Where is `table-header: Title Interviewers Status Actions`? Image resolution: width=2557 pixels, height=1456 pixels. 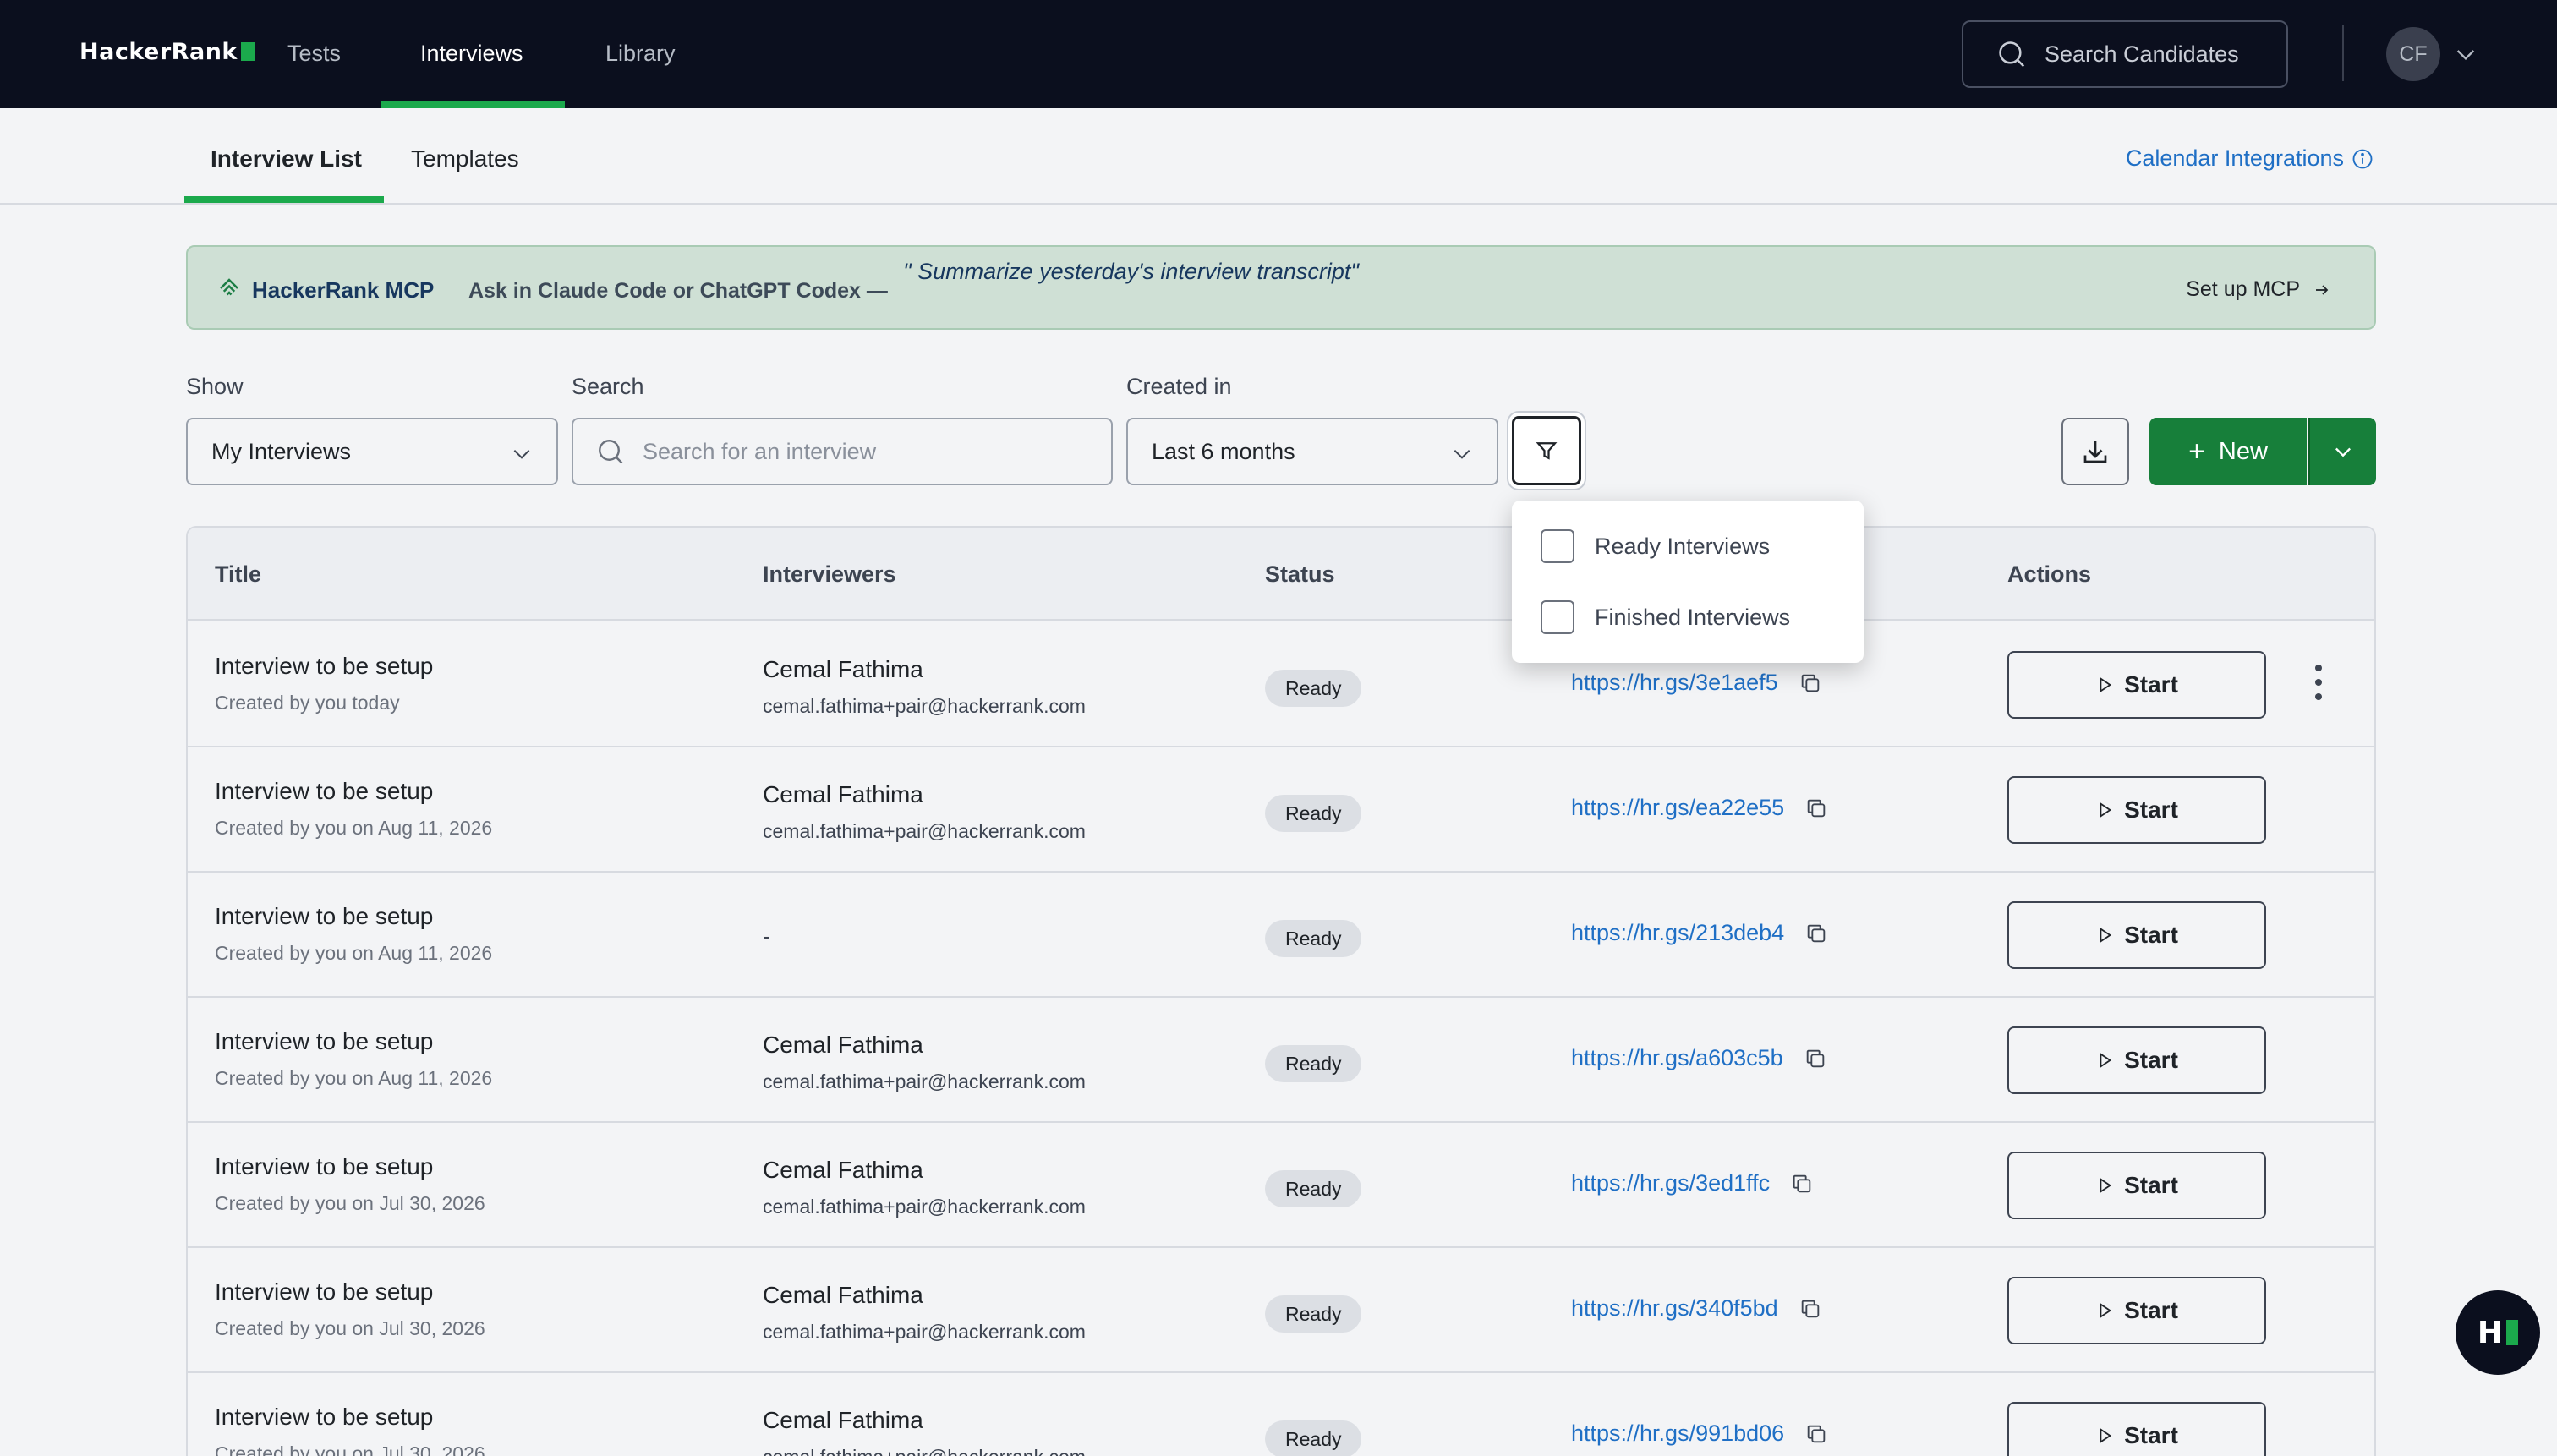
table-header: Title Interviewers Status Actions is located at coordinates (1281, 575).